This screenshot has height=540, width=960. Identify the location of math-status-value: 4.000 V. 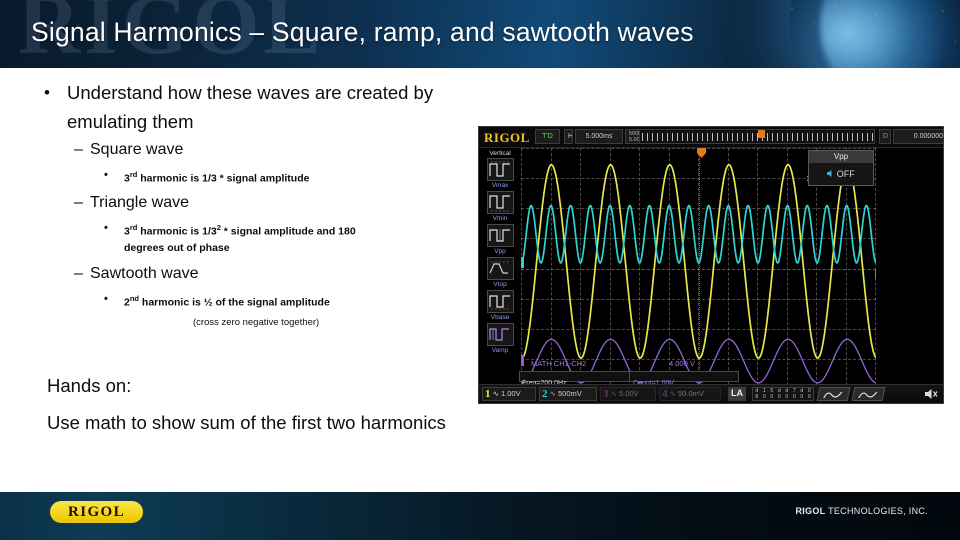
(682, 363).